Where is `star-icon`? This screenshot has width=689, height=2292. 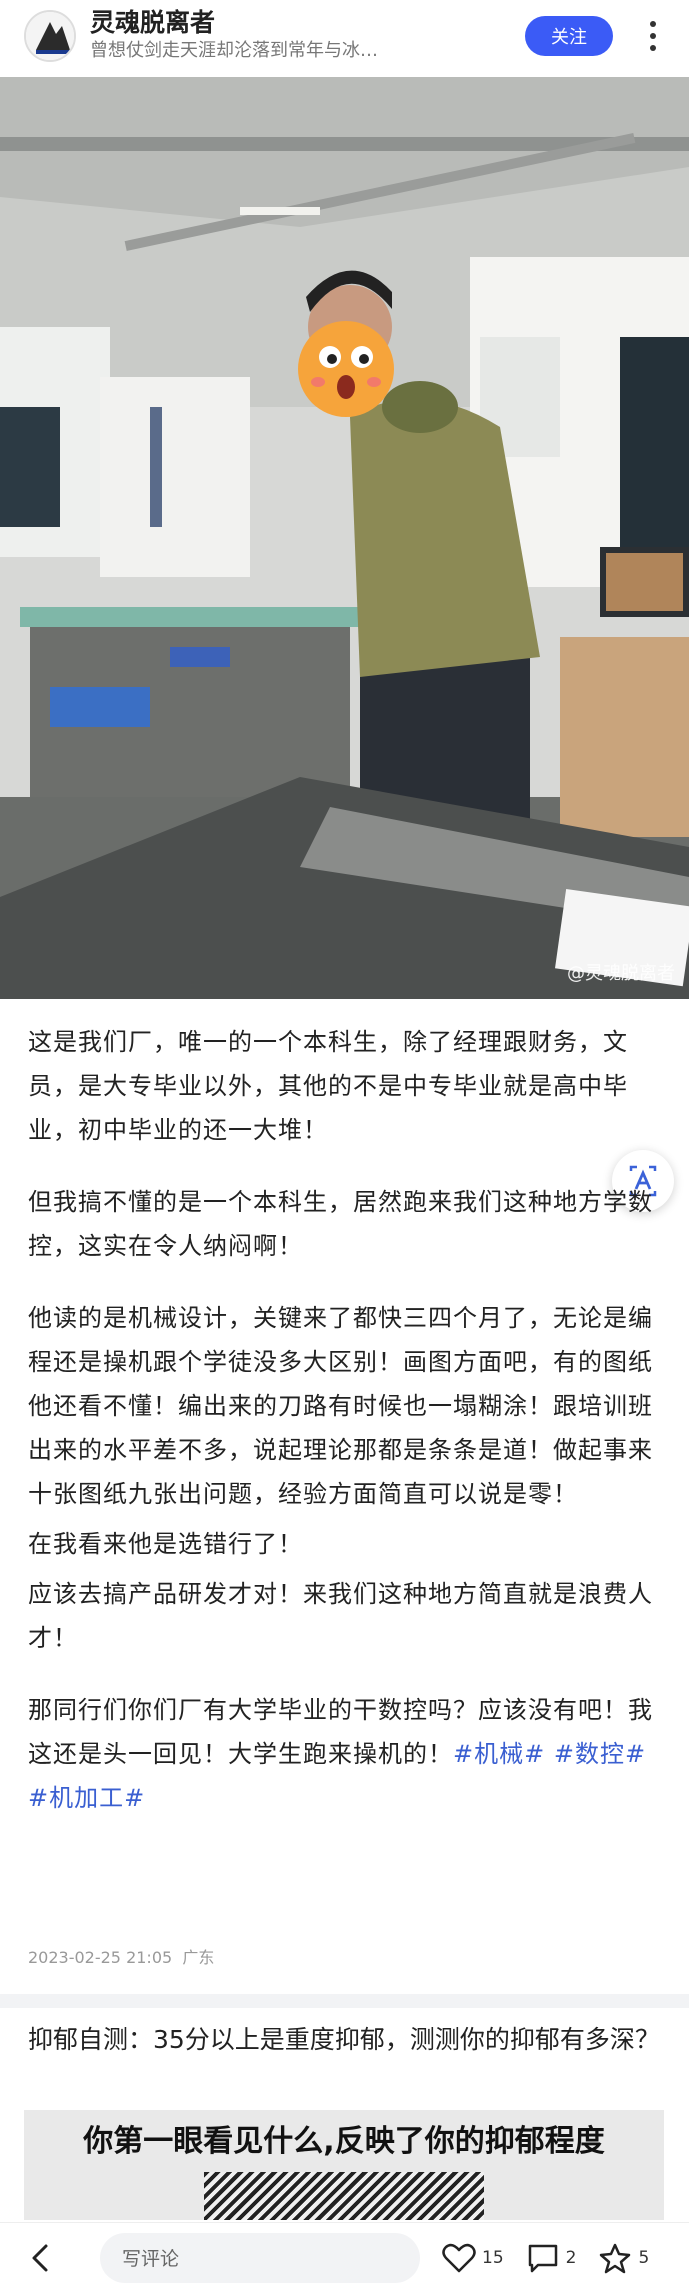 star-icon is located at coordinates (615, 2258).